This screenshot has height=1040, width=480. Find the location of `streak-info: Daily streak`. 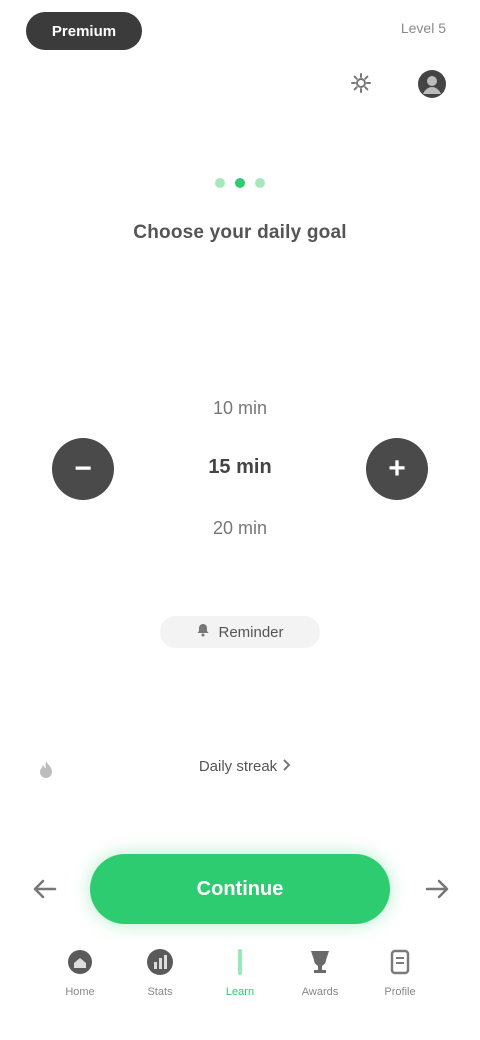

streak-info: Daily streak is located at coordinates (245, 766).